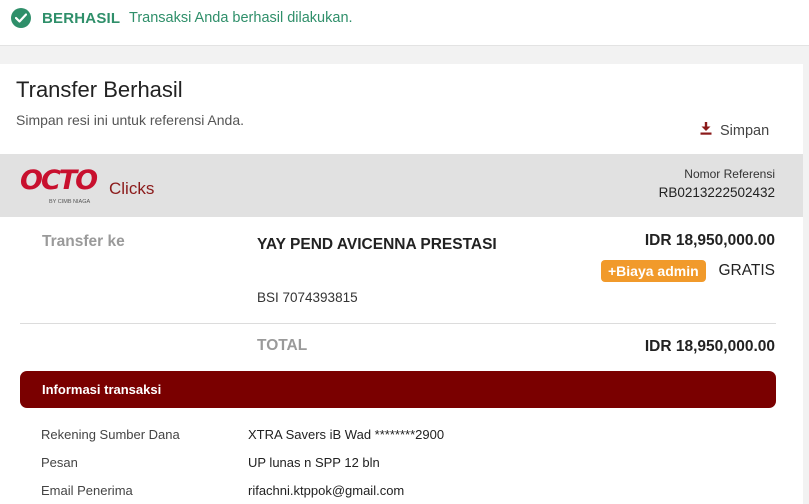 This screenshot has height=504, width=809. Describe the element at coordinates (706, 130) in the screenshot. I see `download-icon` at that location.